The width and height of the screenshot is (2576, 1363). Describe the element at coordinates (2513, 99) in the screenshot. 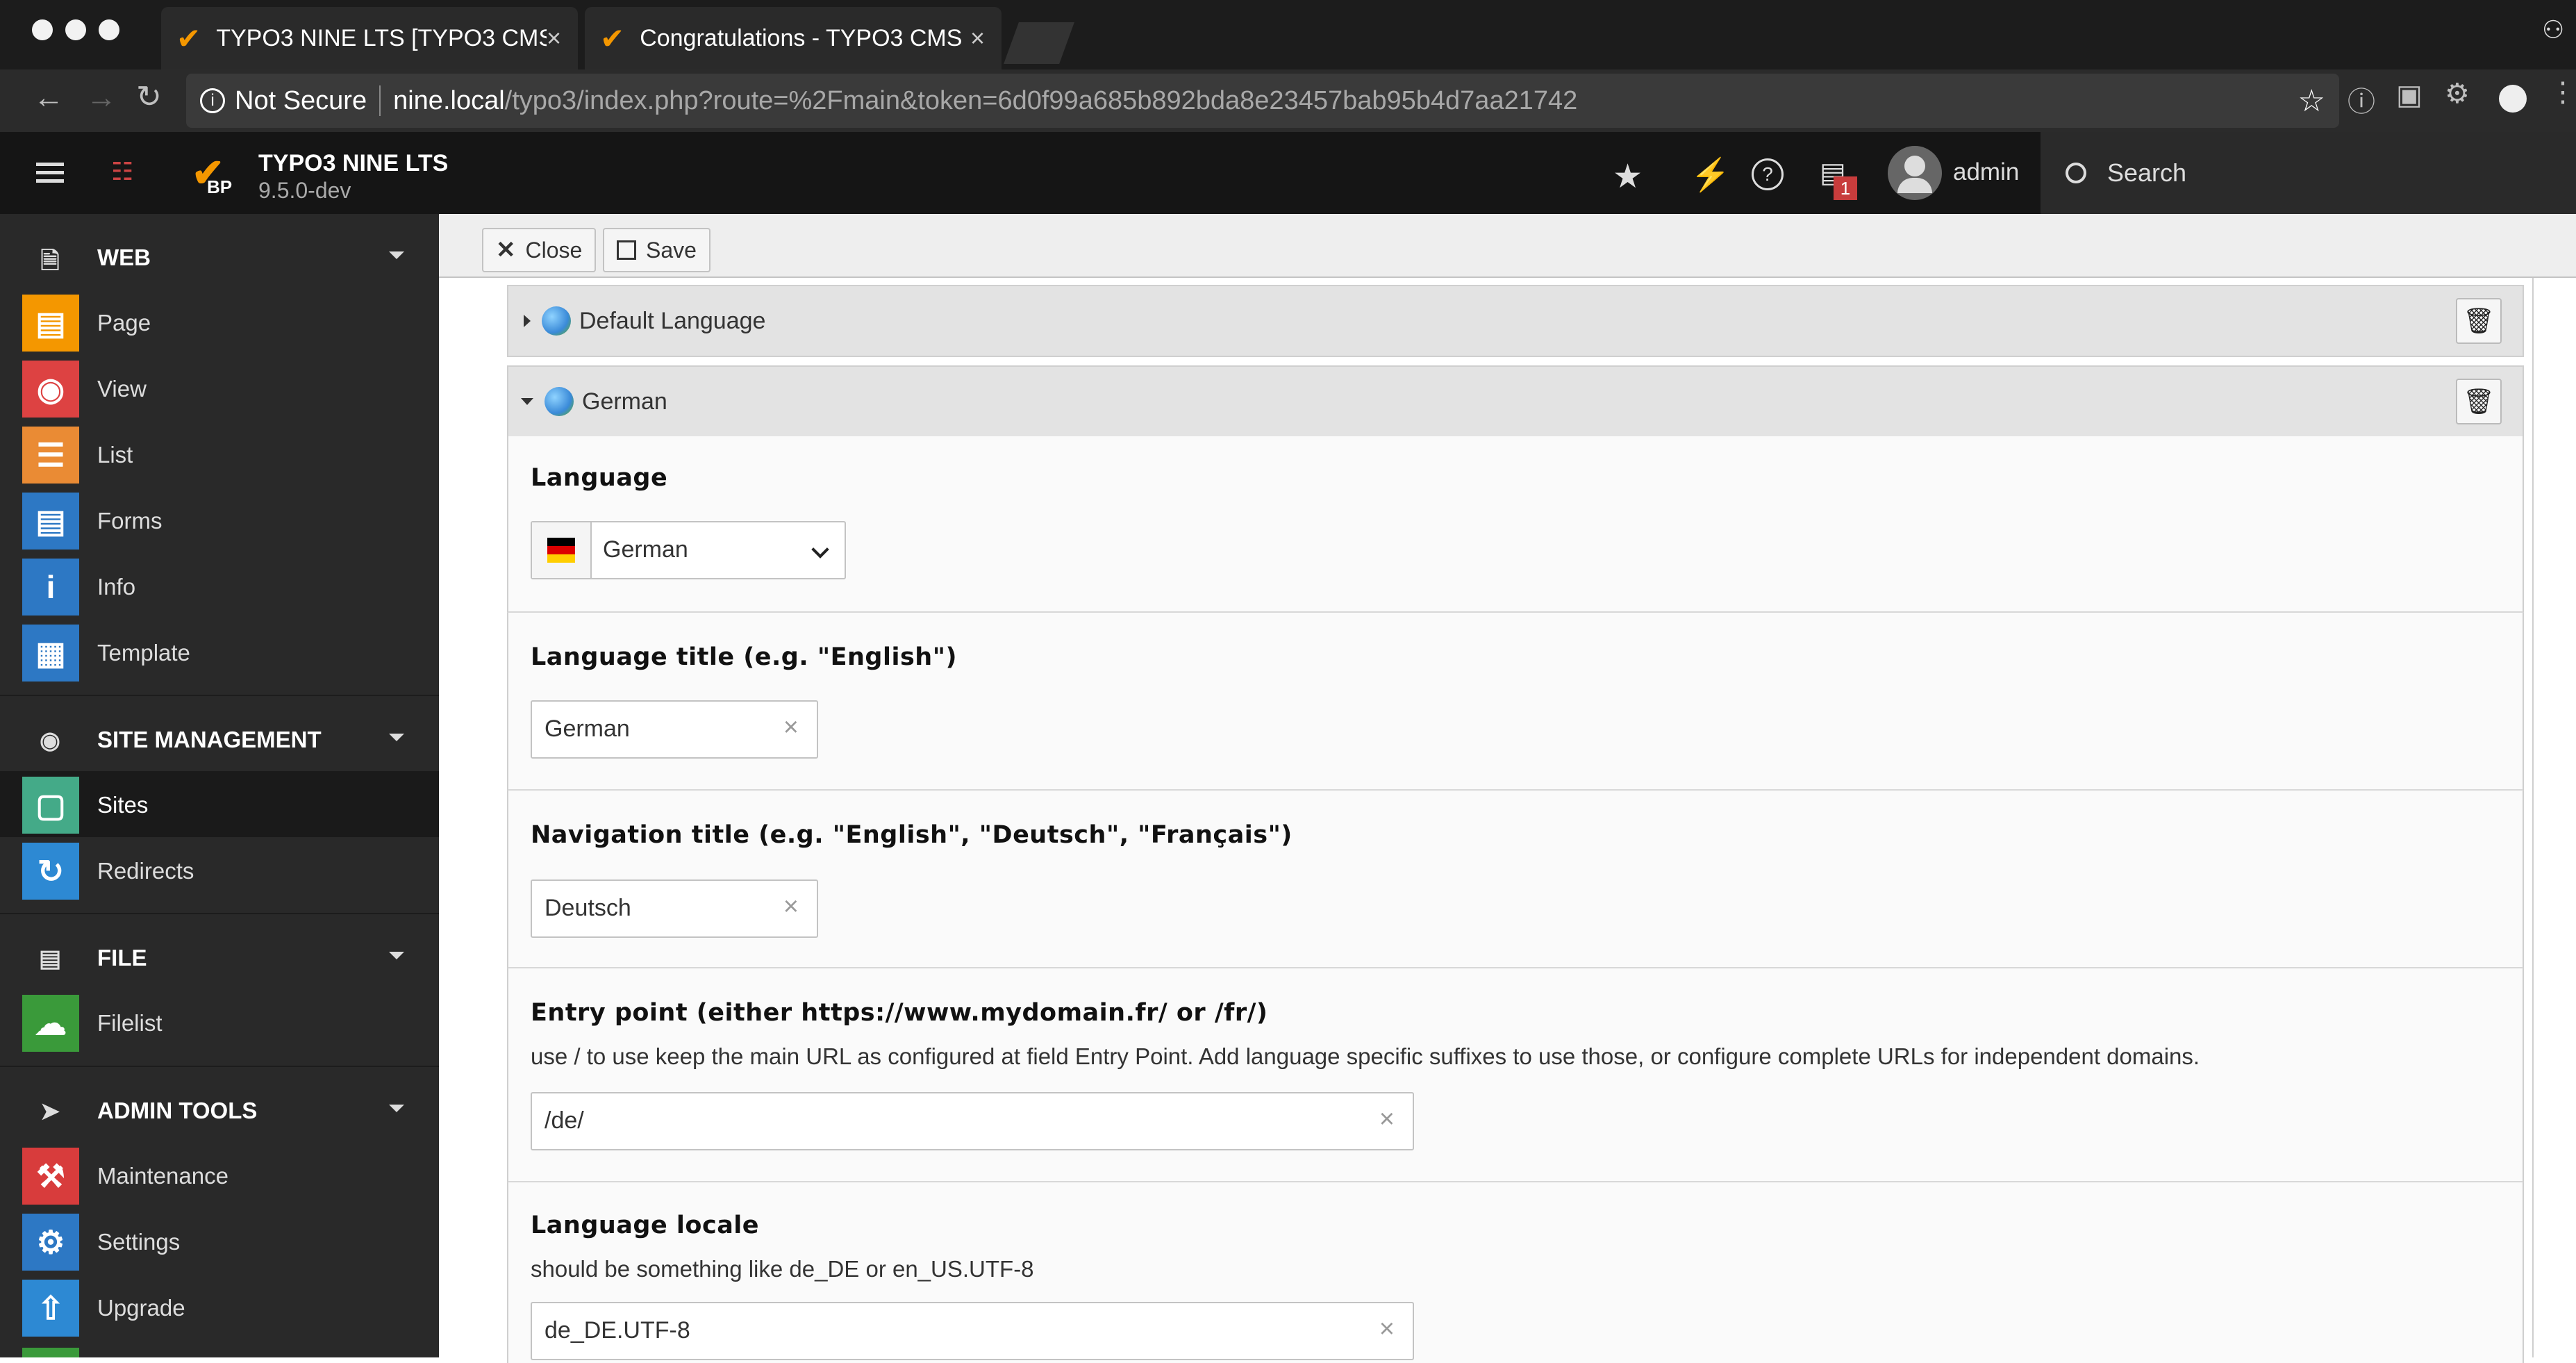

I see `extension-circle-icon` at that location.